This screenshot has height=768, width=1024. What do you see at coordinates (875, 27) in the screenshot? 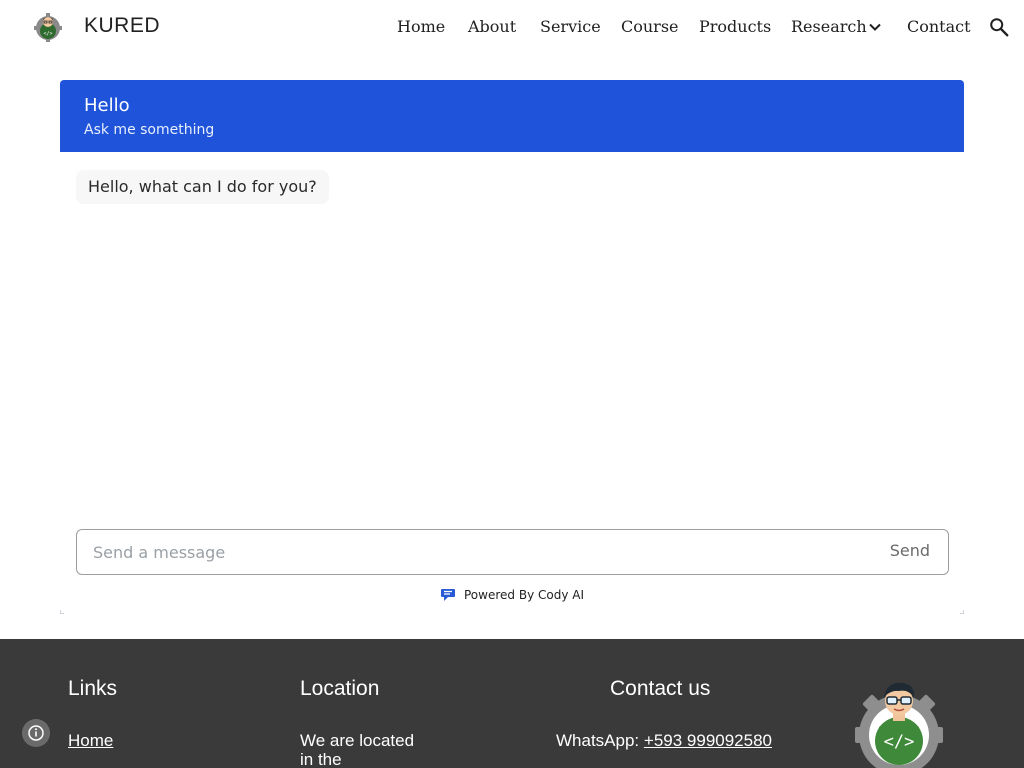
I see `chevron-down-icon` at bounding box center [875, 27].